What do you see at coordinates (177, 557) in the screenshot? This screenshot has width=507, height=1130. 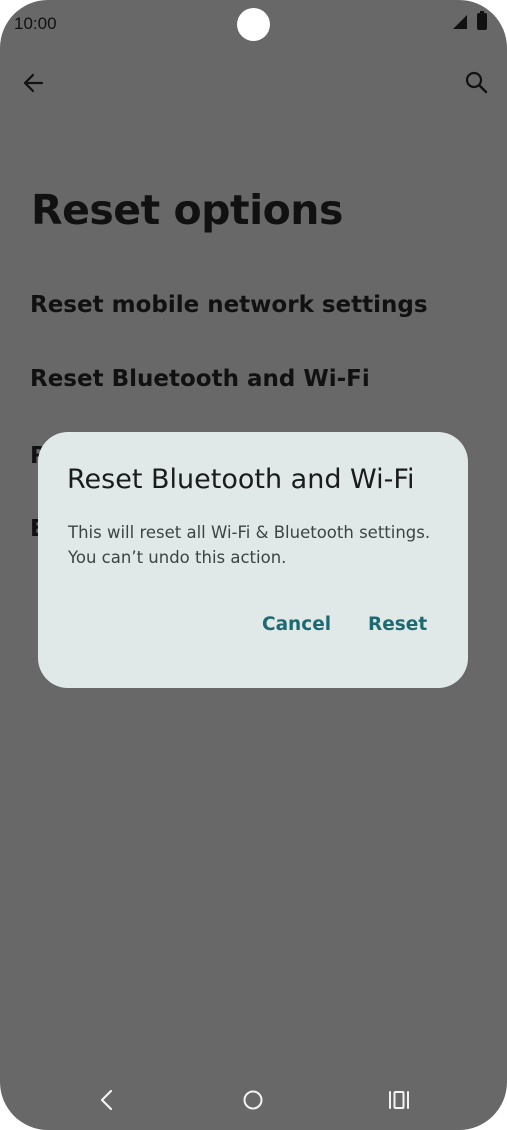 I see `dialog-message-line-2: You can’t undo this action.` at bounding box center [177, 557].